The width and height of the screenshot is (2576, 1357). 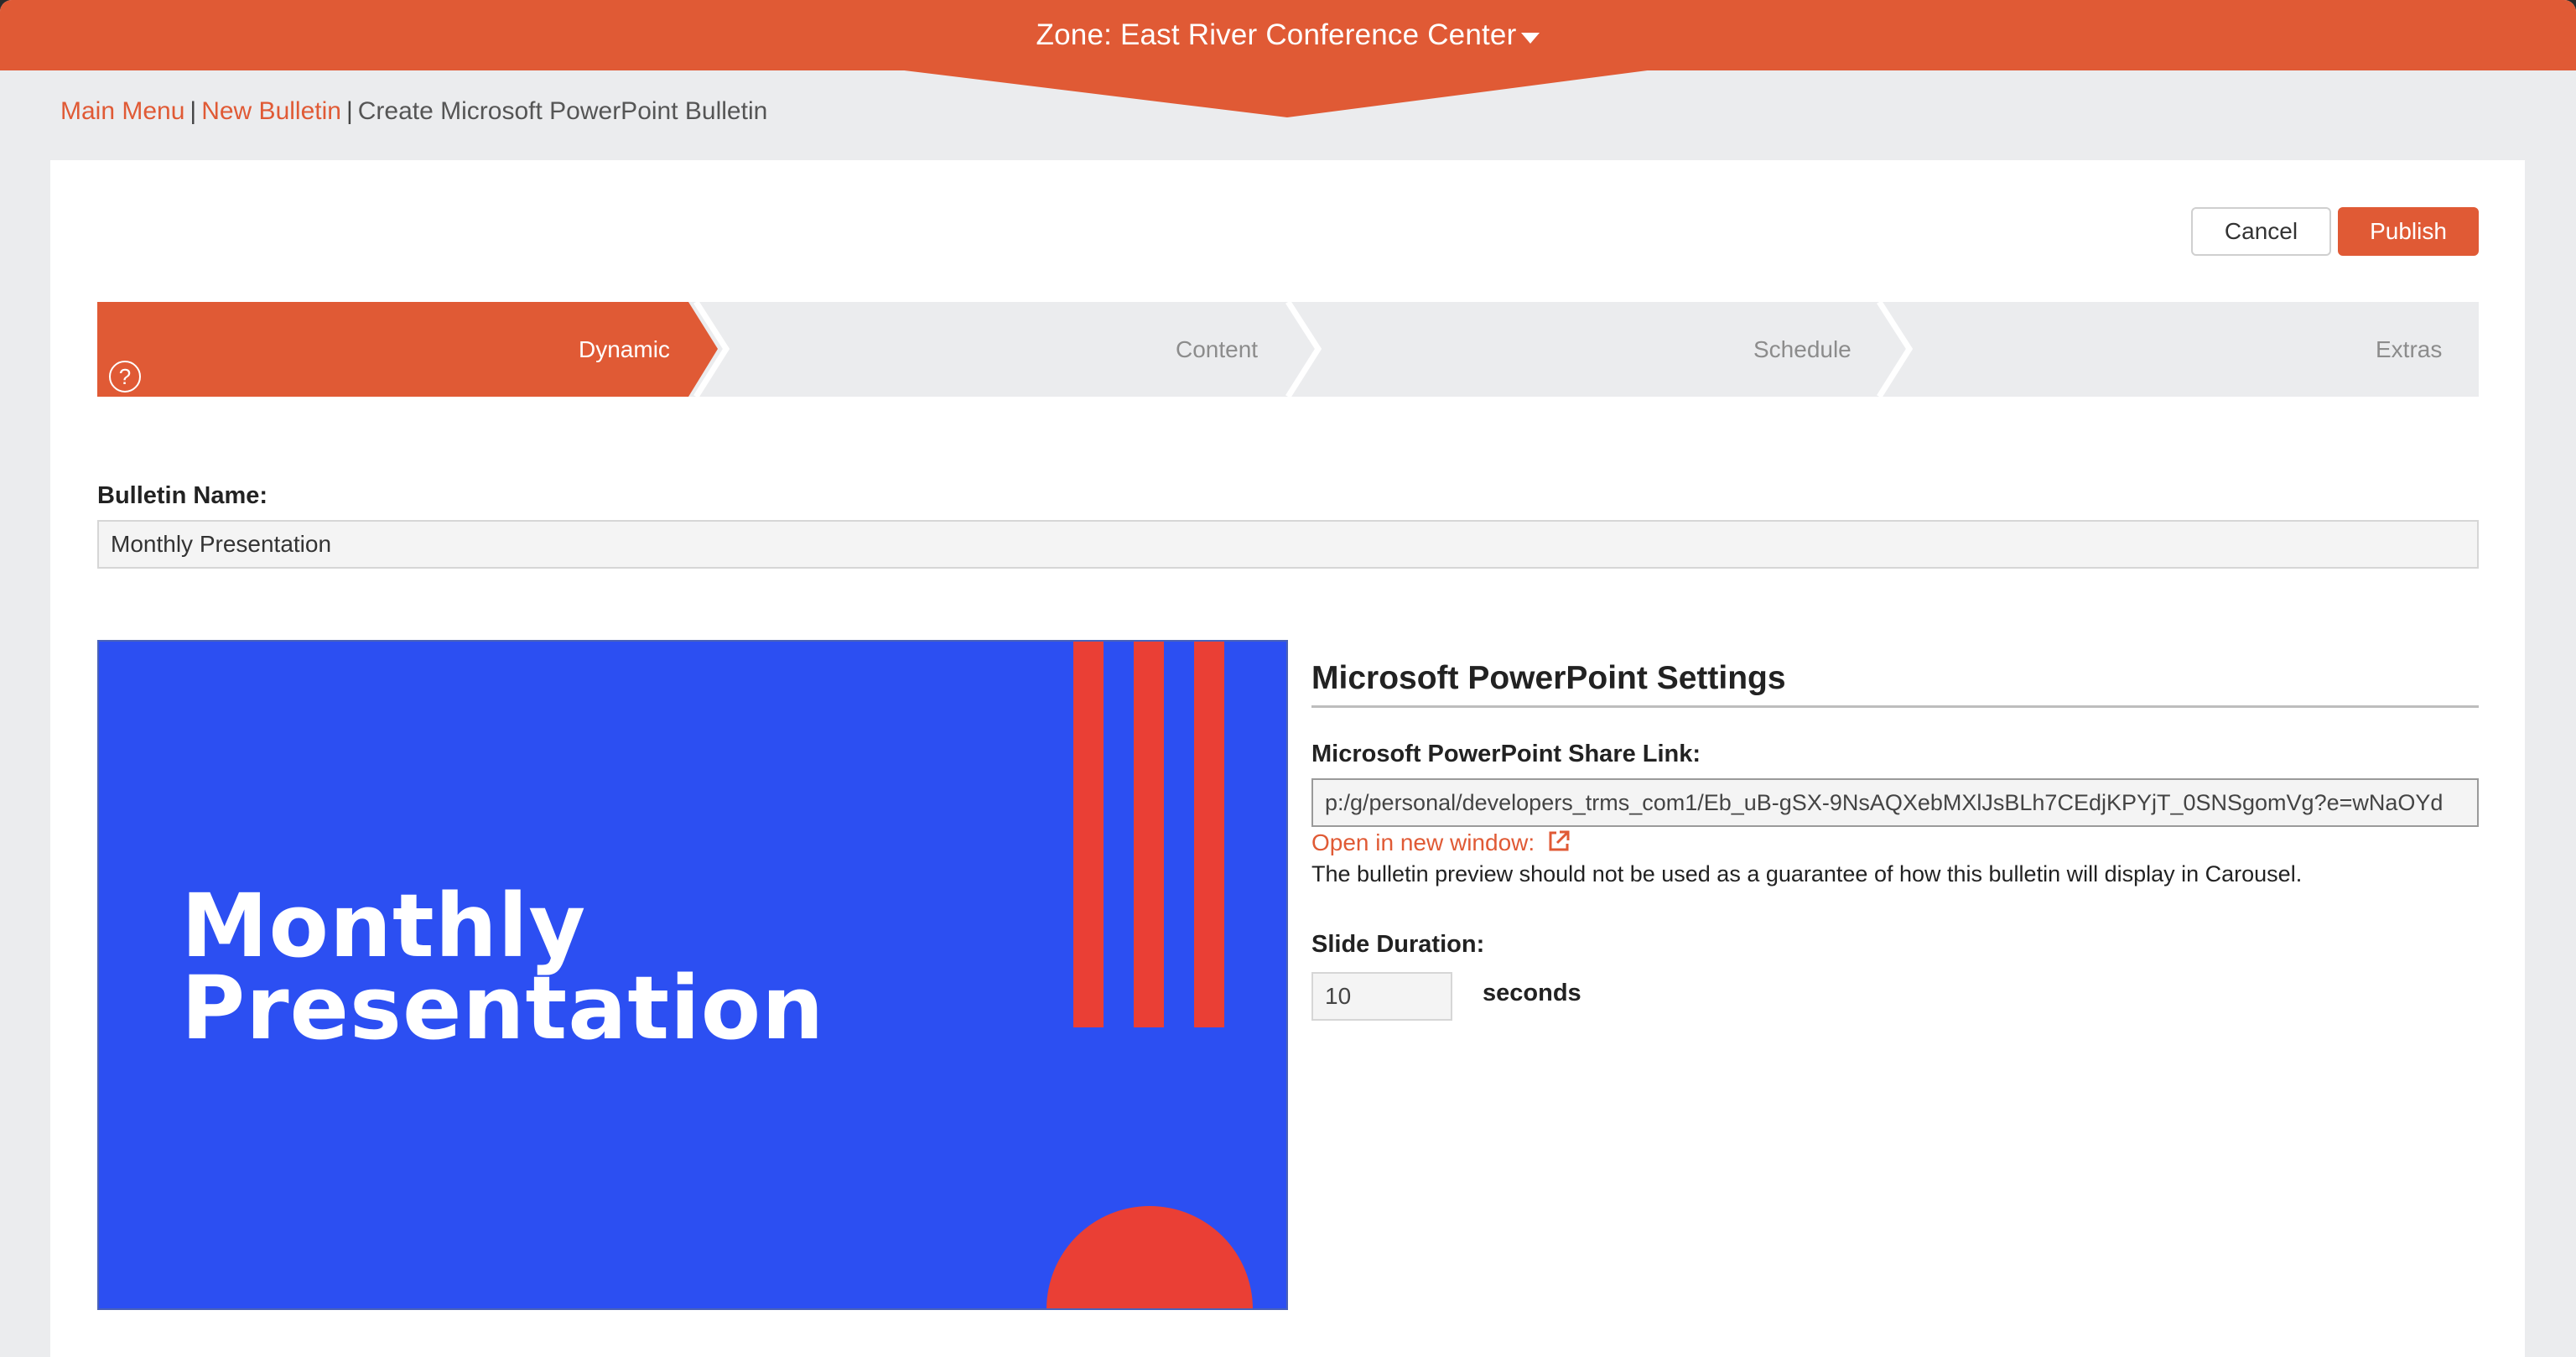 What do you see at coordinates (1276, 34) in the screenshot?
I see `zone-title-text: Zone: East River Conference Center` at bounding box center [1276, 34].